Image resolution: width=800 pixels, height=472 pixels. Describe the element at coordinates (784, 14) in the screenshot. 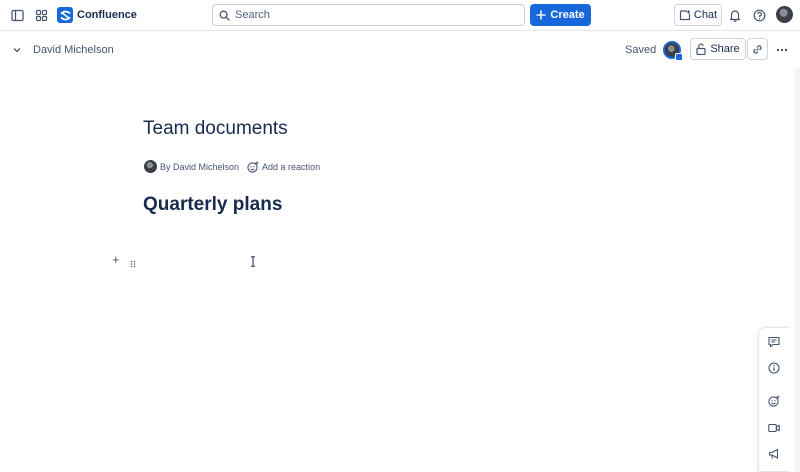

I see `profile-avatar` at that location.